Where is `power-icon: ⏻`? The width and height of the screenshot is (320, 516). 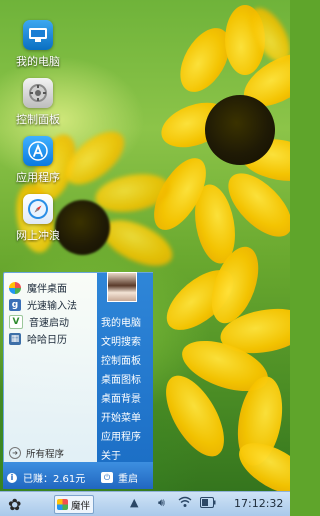 power-icon: ⏻ is located at coordinates (107, 477).